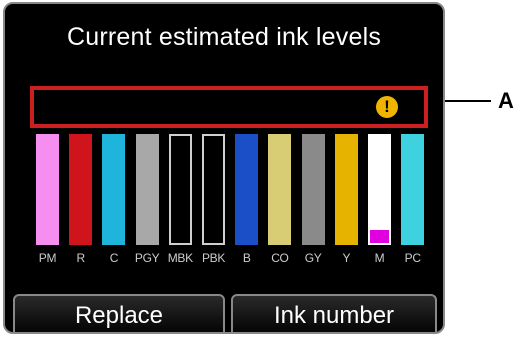 This screenshot has height=338, width=522. I want to click on ink-tank-pgy, so click(147, 189).